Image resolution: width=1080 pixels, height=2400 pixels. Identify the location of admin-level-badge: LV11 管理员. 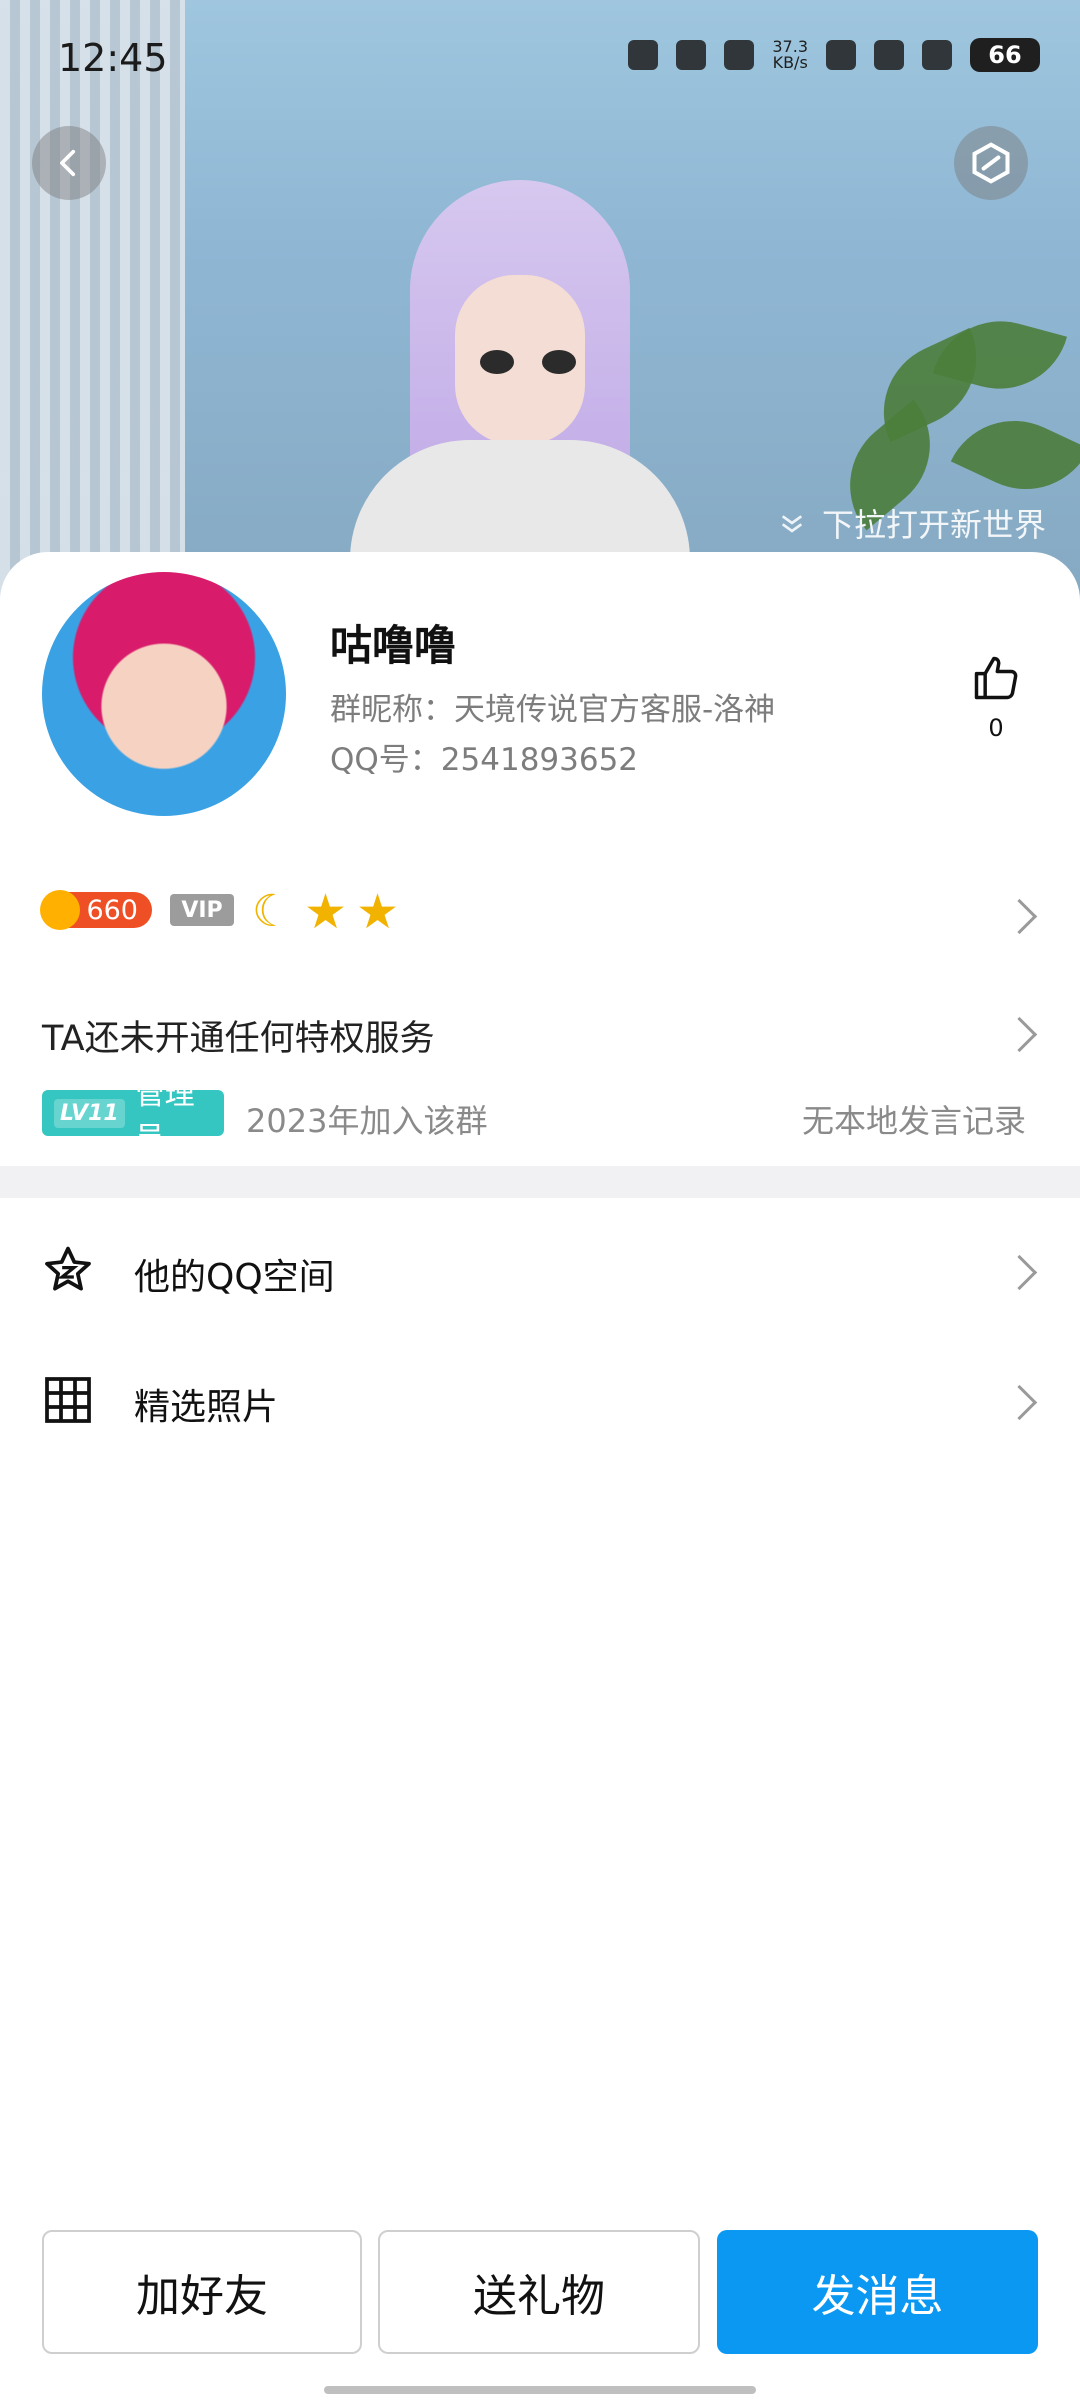
(133, 1116).